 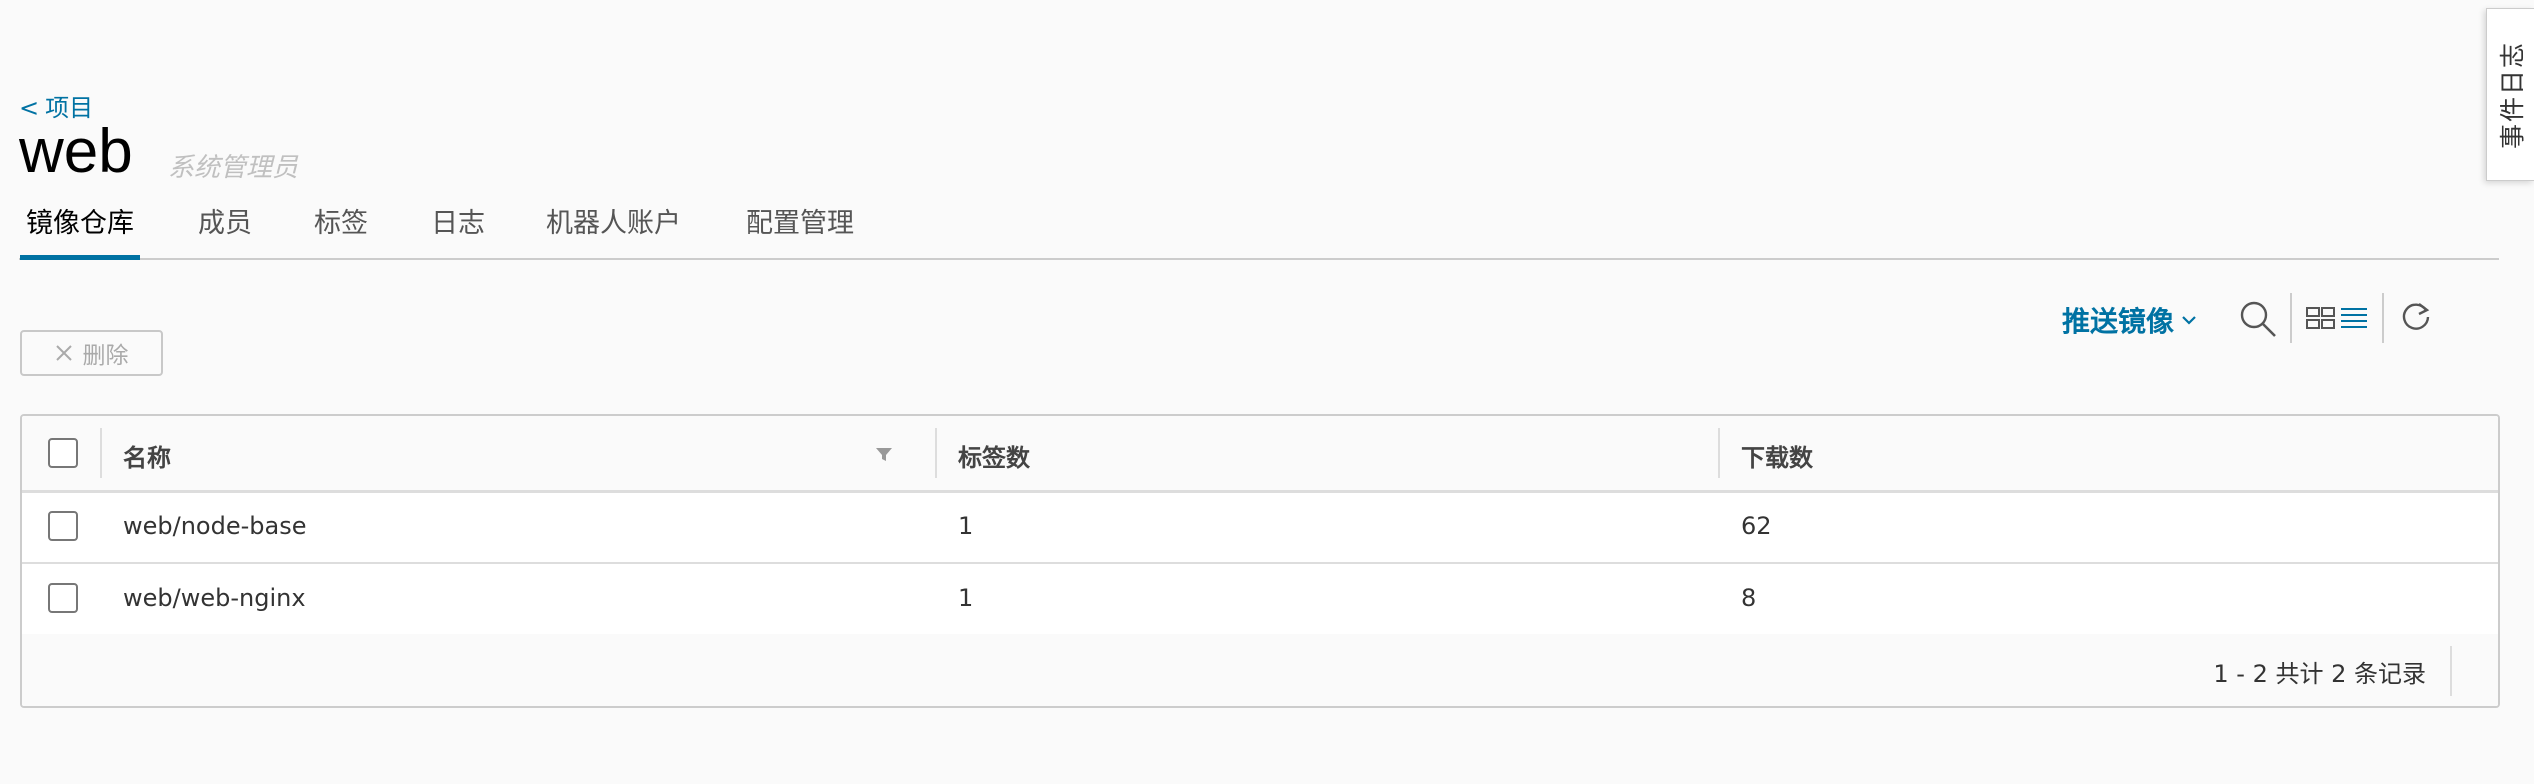 I want to click on footer-divider, so click(x=2451, y=671).